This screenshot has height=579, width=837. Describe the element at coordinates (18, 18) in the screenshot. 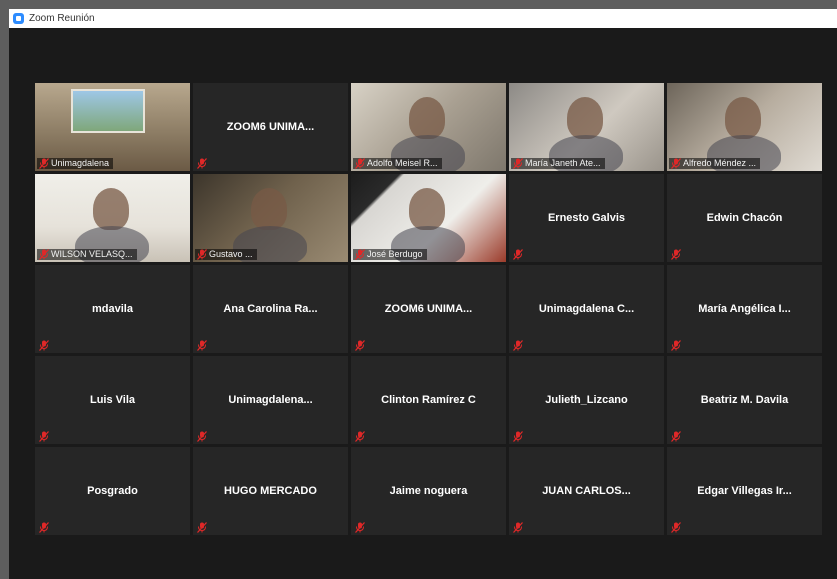

I see `zoom-camera-icon` at that location.